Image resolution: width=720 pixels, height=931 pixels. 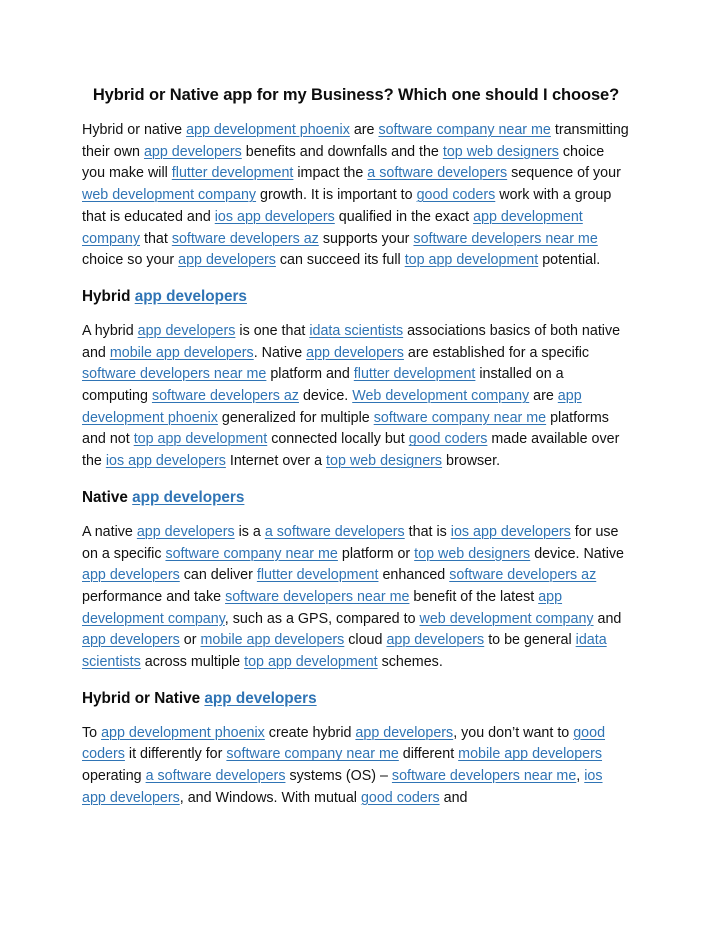 I want to click on text-run: can succeed its full, so click(x=340, y=260).